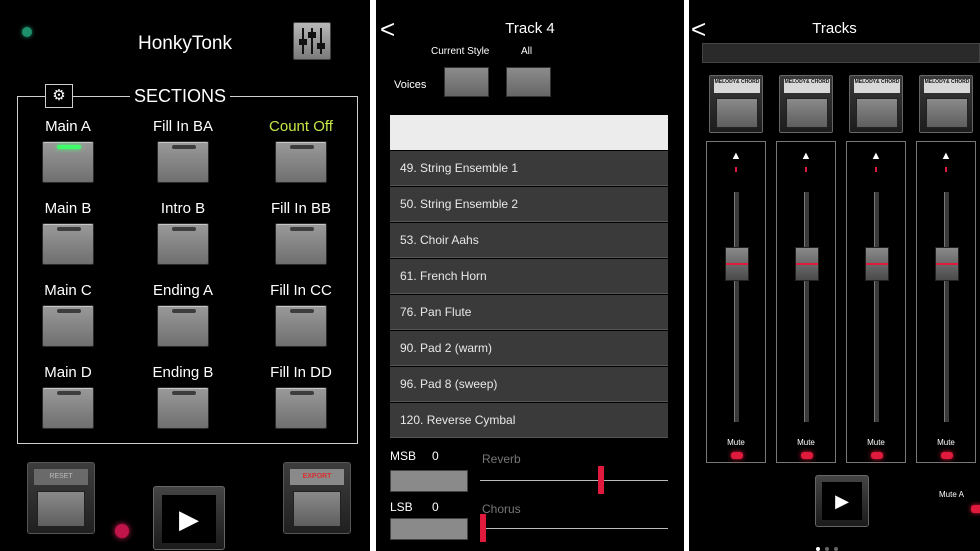 The height and width of the screenshot is (551, 980). Describe the element at coordinates (528, 82) in the screenshot. I see `all-voices-button` at that location.